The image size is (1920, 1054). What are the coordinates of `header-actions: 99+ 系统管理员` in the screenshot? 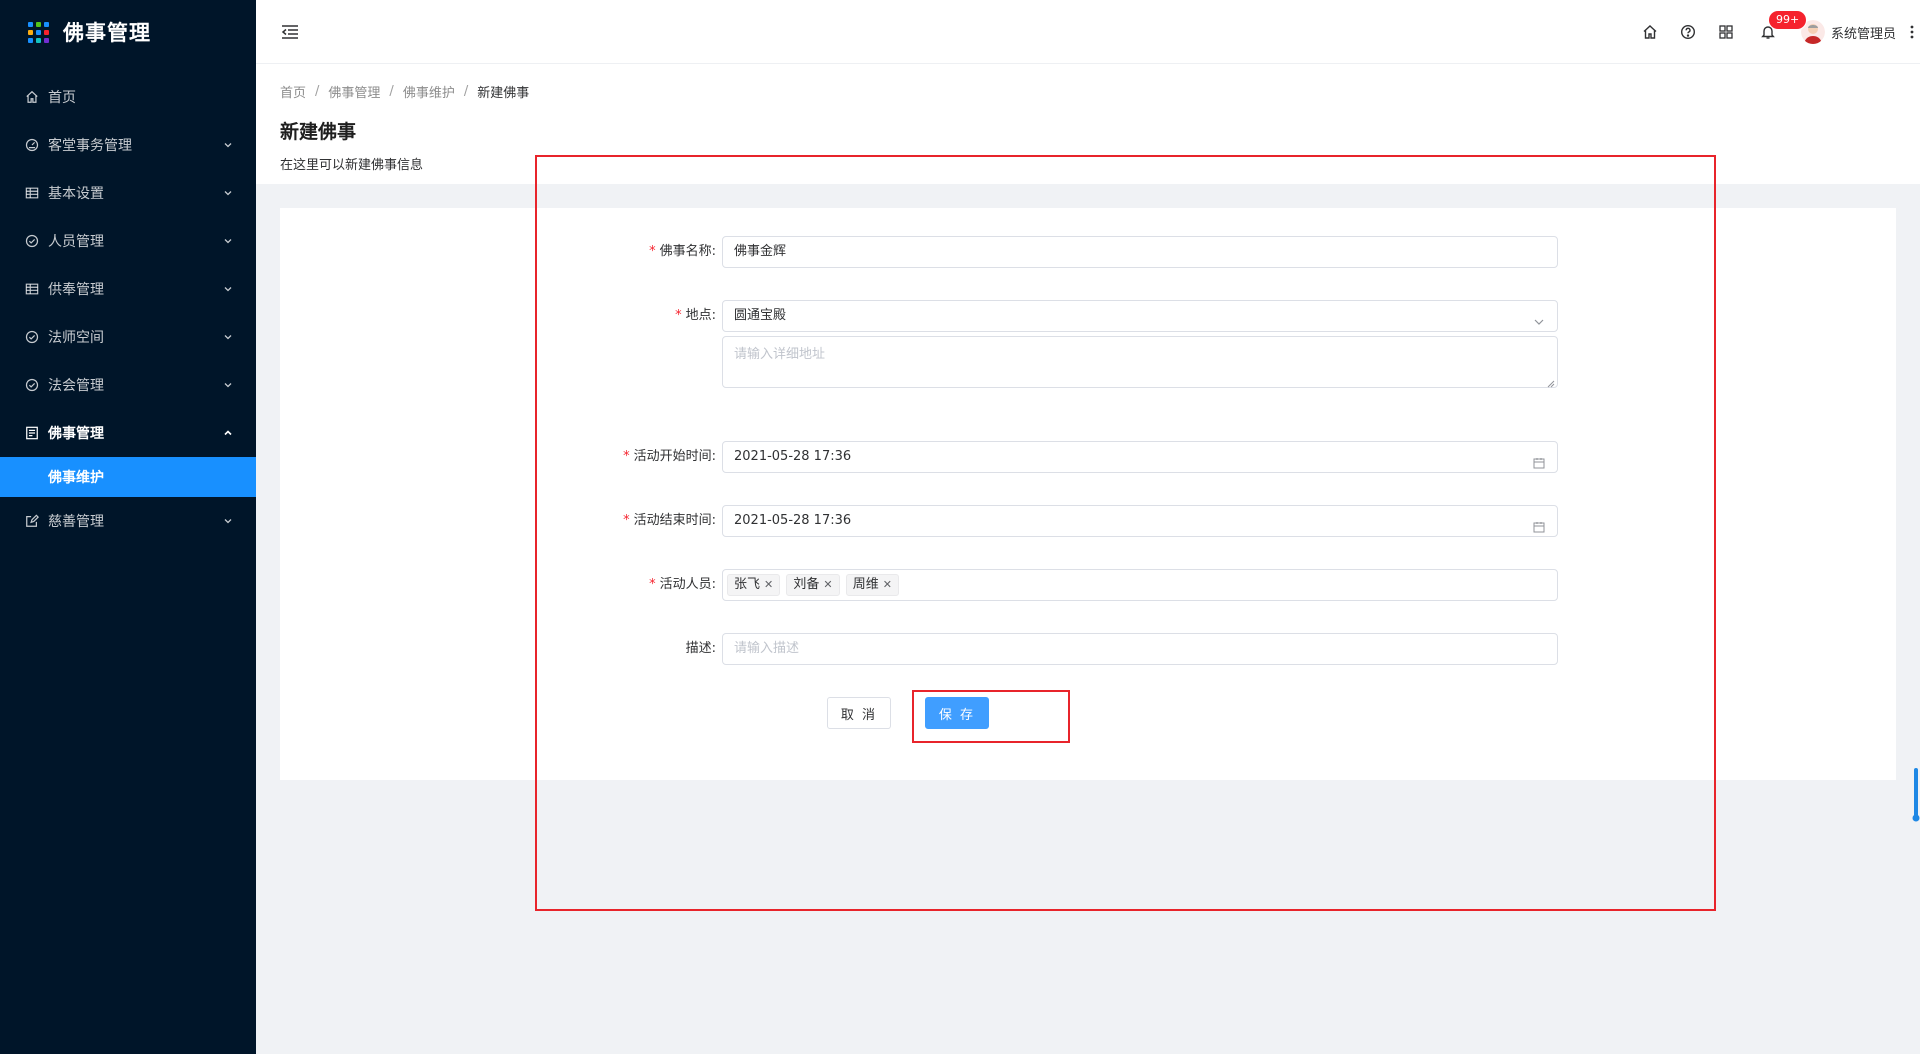 It's located at (1775, 32).